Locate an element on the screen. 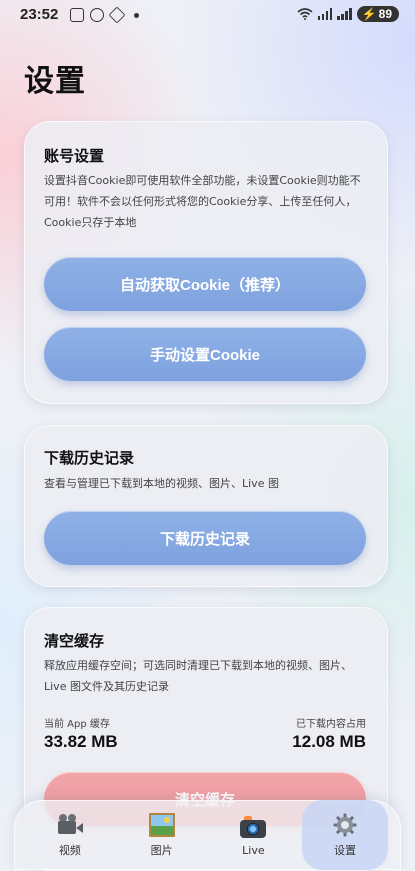 Image resolution: width=415 pixels, height=871 pixels. nav-tab-picture: 图片 is located at coordinates (162, 835).